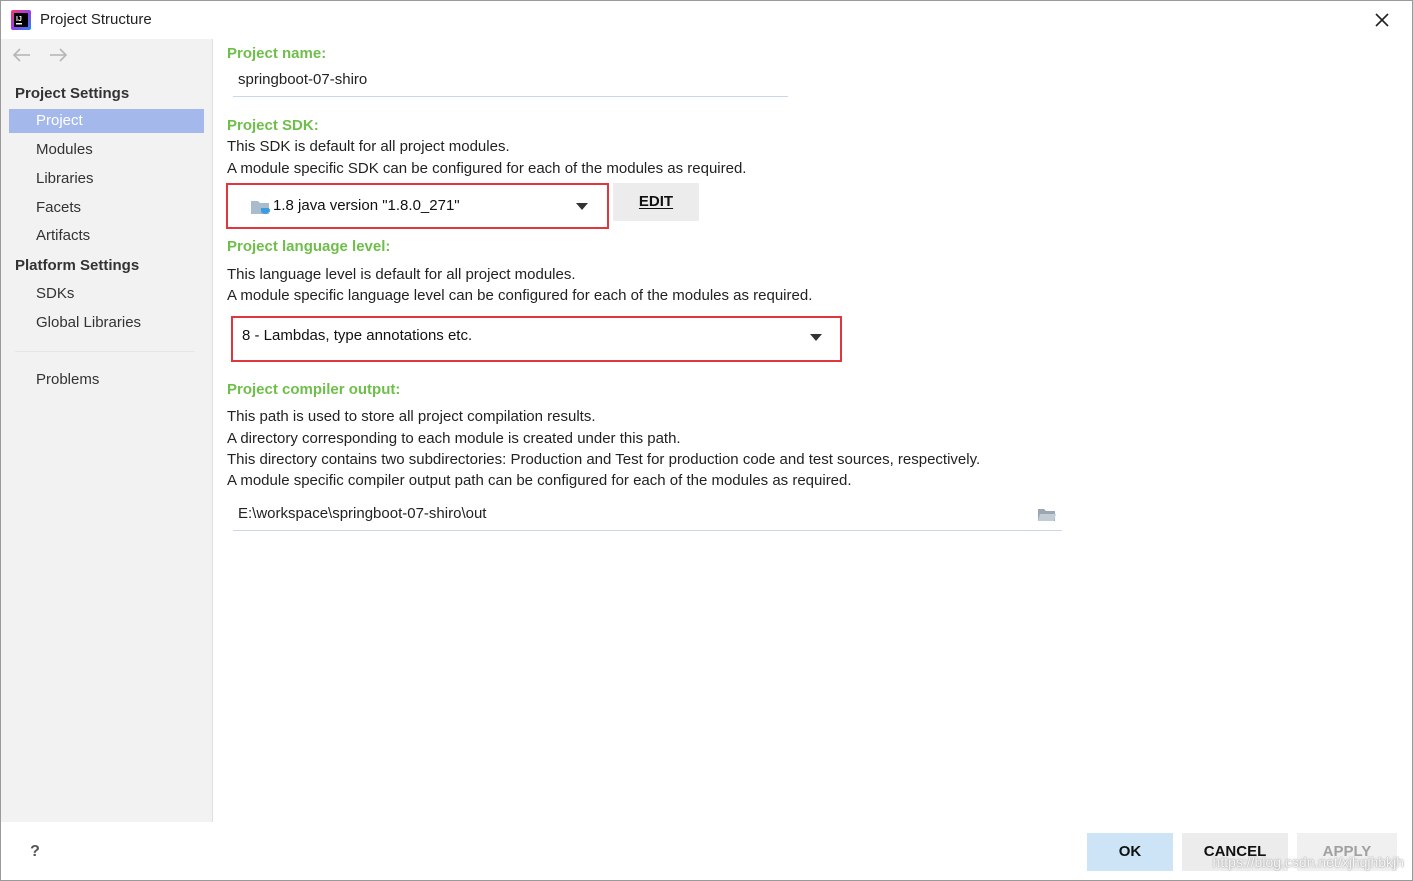  I want to click on language-level-value: 8 - Lambdas, type annotations etc., so click(357, 335).